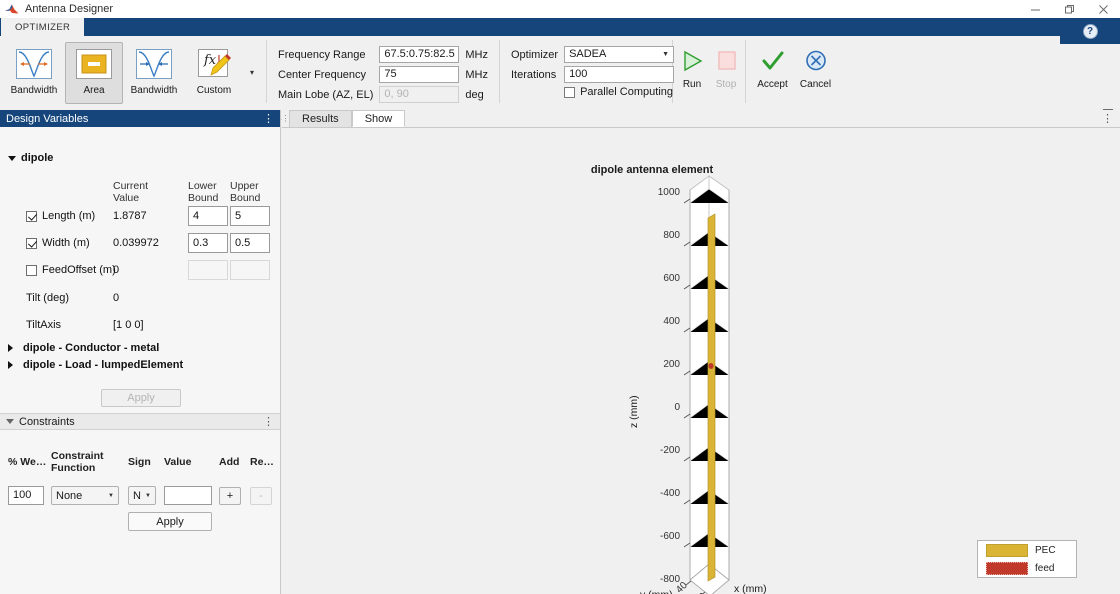  What do you see at coordinates (320, 118) in the screenshot?
I see `tab-results: Results` at bounding box center [320, 118].